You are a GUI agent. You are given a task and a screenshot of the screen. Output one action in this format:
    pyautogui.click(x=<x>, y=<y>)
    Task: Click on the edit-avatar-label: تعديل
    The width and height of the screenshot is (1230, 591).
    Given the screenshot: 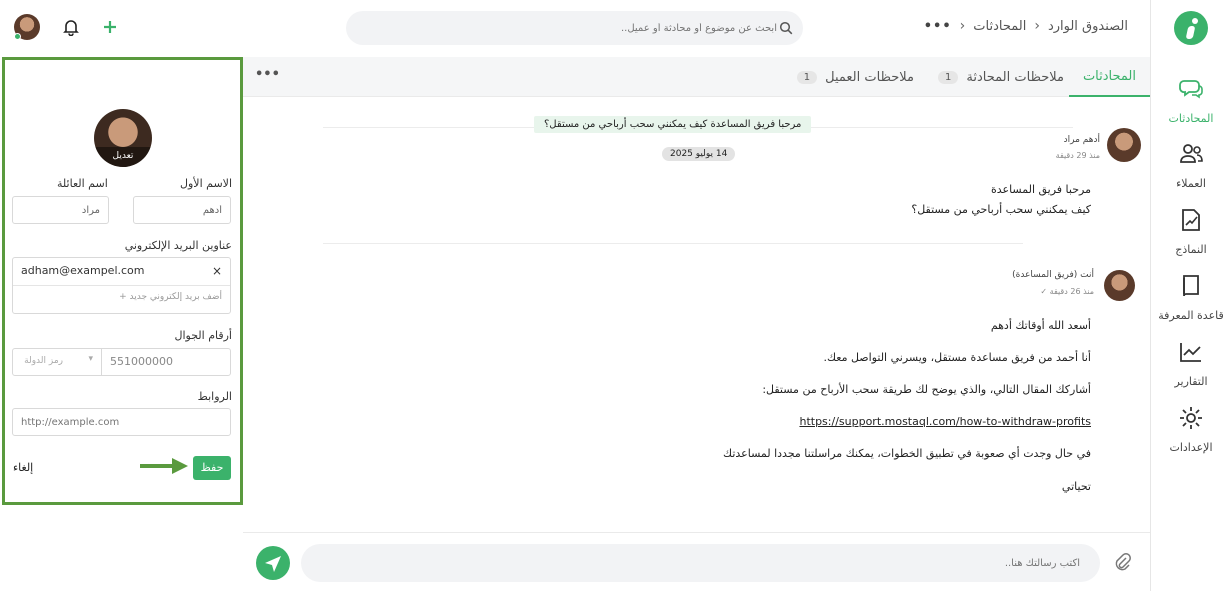 What is the action you would take?
    pyautogui.click(x=123, y=157)
    